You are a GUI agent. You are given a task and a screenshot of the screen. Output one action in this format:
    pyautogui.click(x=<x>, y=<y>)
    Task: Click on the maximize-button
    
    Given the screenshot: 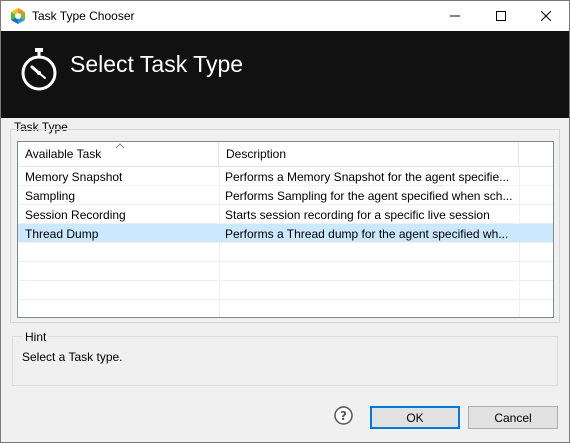 What is the action you would take?
    pyautogui.click(x=501, y=16)
    